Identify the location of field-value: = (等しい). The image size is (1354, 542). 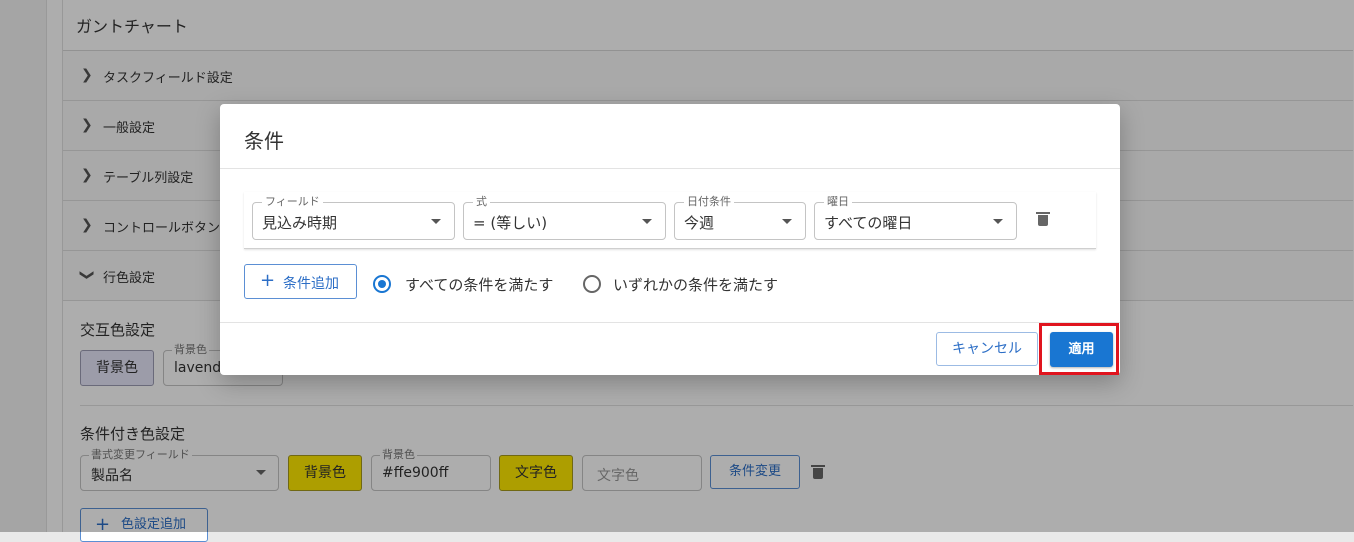
(510, 223).